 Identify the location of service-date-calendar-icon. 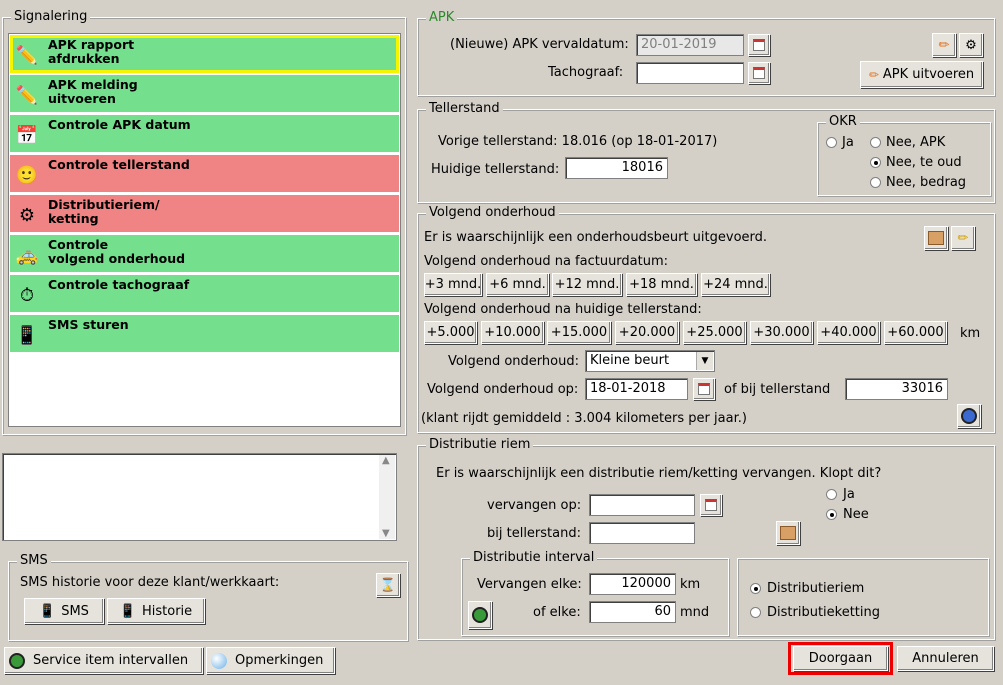
(704, 389).